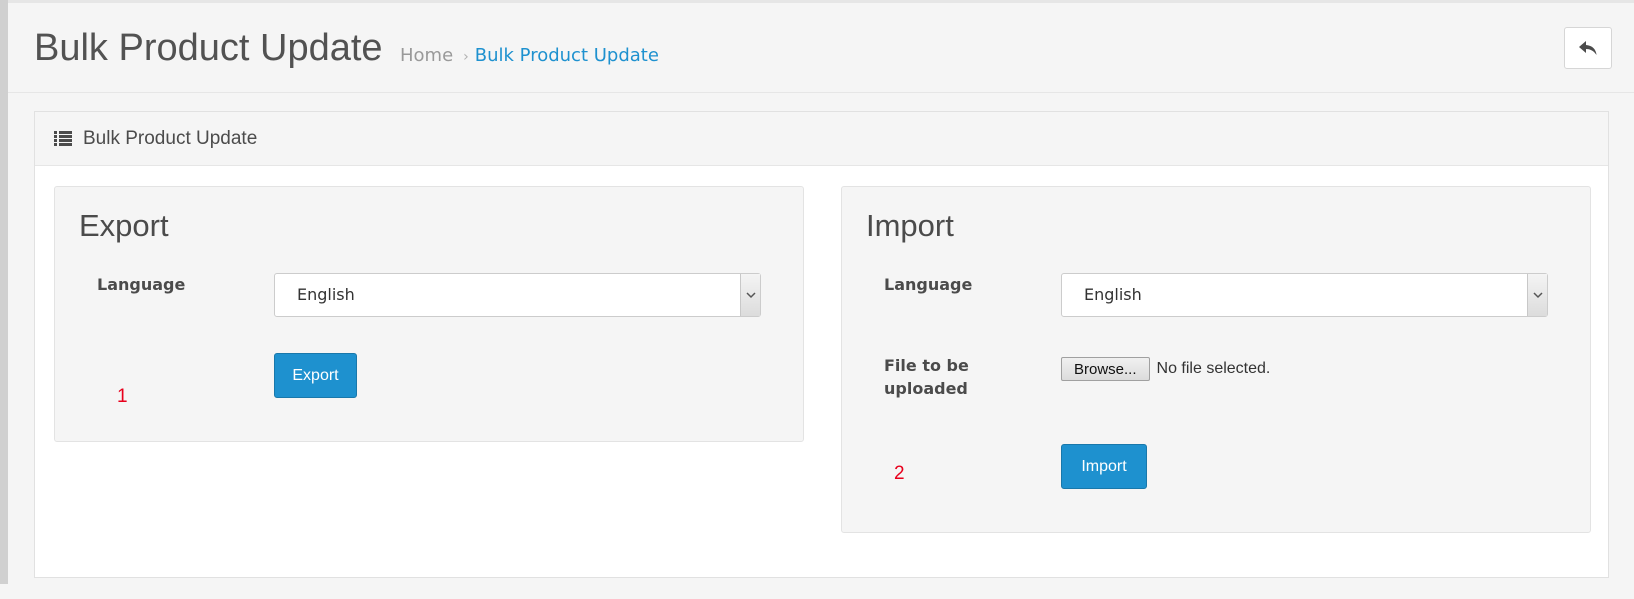 The image size is (1634, 599). Describe the element at coordinates (899, 473) in the screenshot. I see `annotation-marker-2: 2` at that location.